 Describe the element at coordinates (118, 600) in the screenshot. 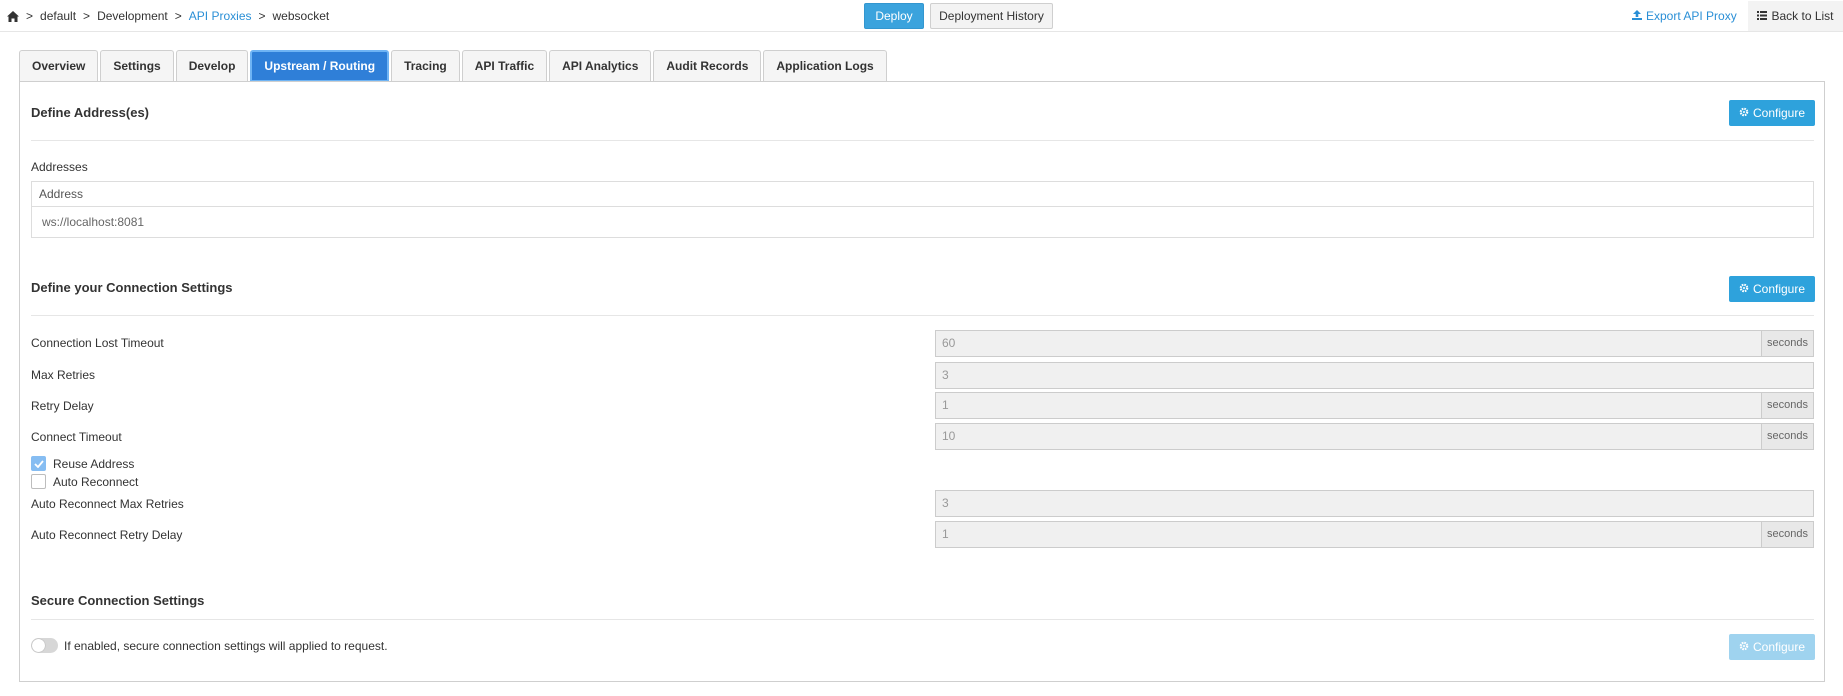

I see `secure-section-title: Secure Connection Settings` at that location.